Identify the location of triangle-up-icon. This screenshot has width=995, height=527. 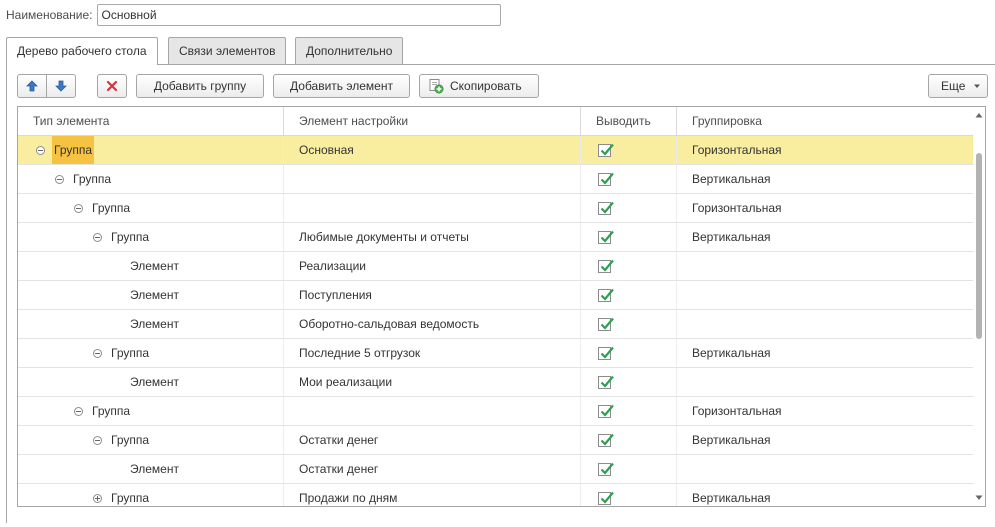
(979, 115).